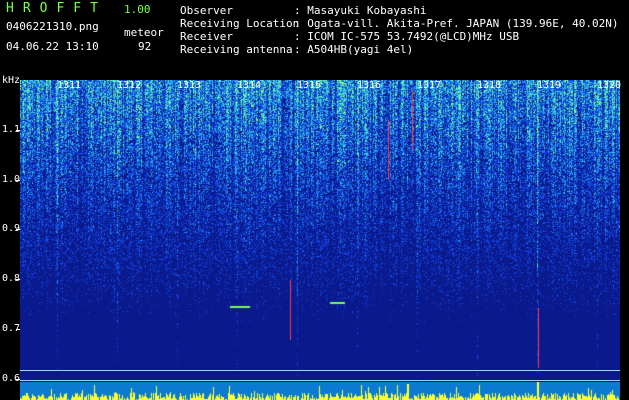 The height and width of the screenshot is (400, 629). I want to click on minute-label: 1319, so click(549, 85).